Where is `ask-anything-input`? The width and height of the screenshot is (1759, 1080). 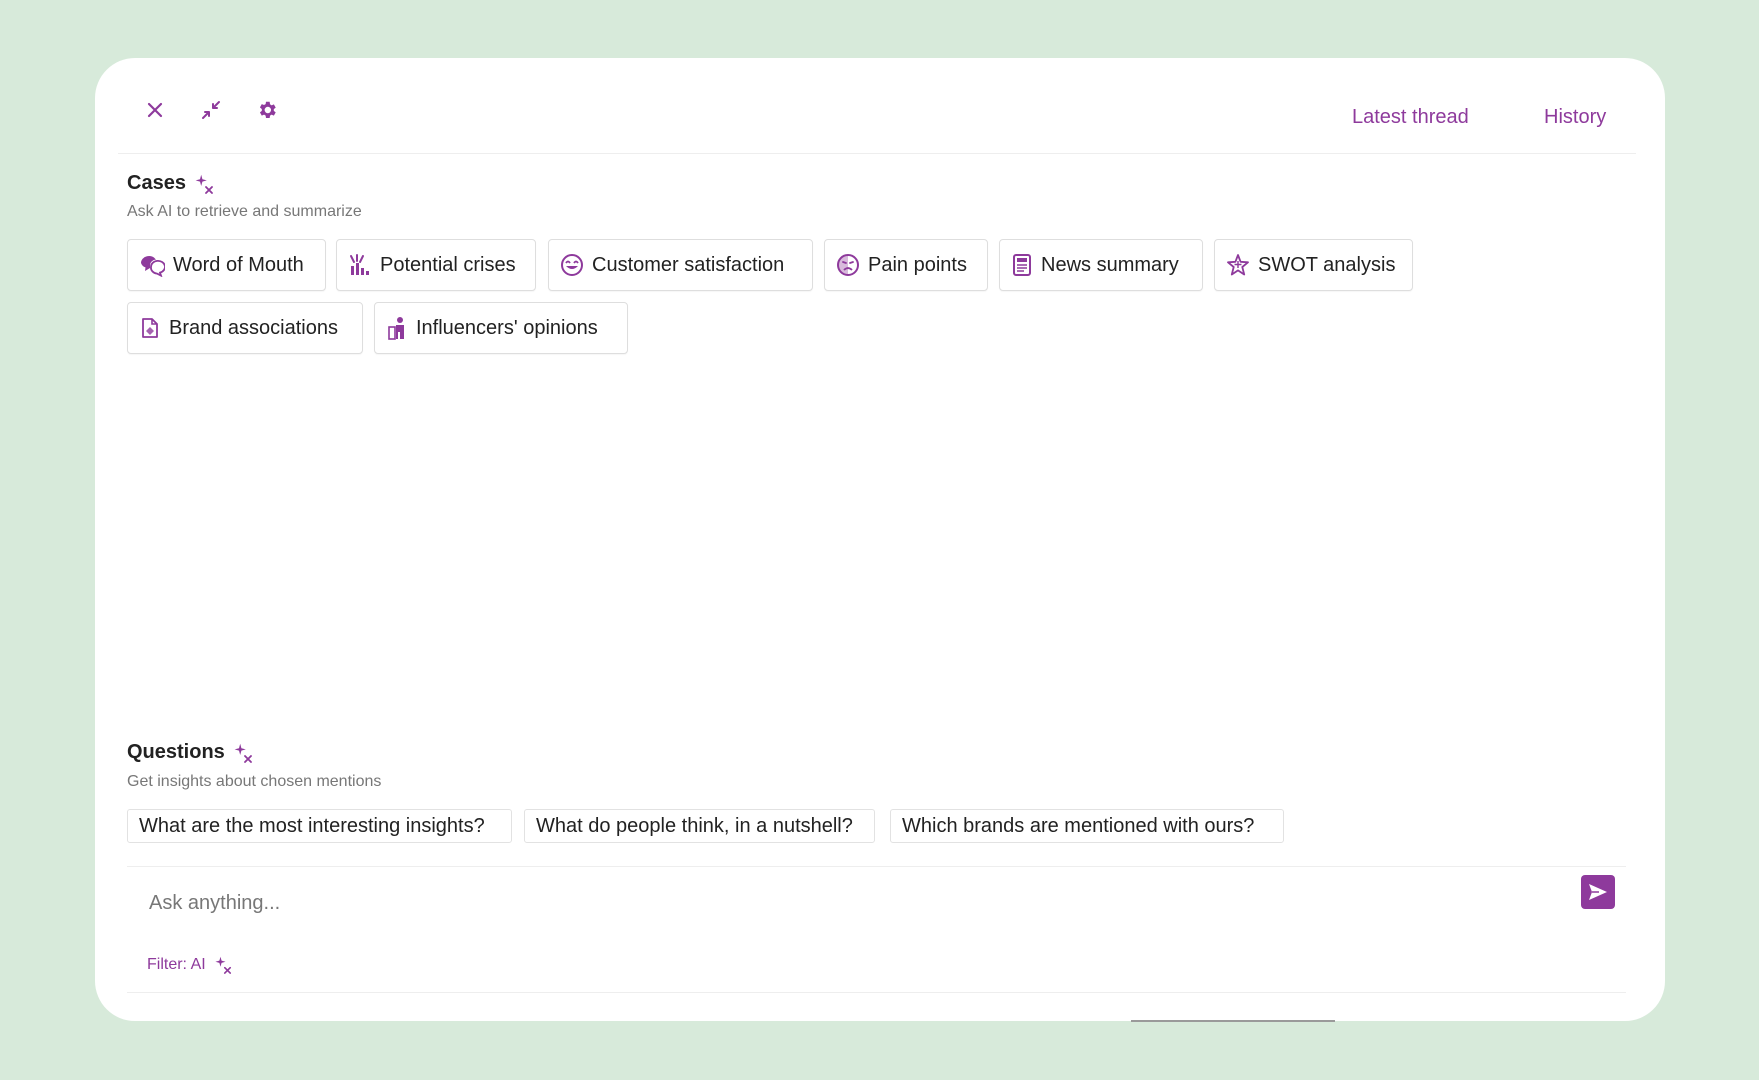
ask-anything-input is located at coordinates (799, 903).